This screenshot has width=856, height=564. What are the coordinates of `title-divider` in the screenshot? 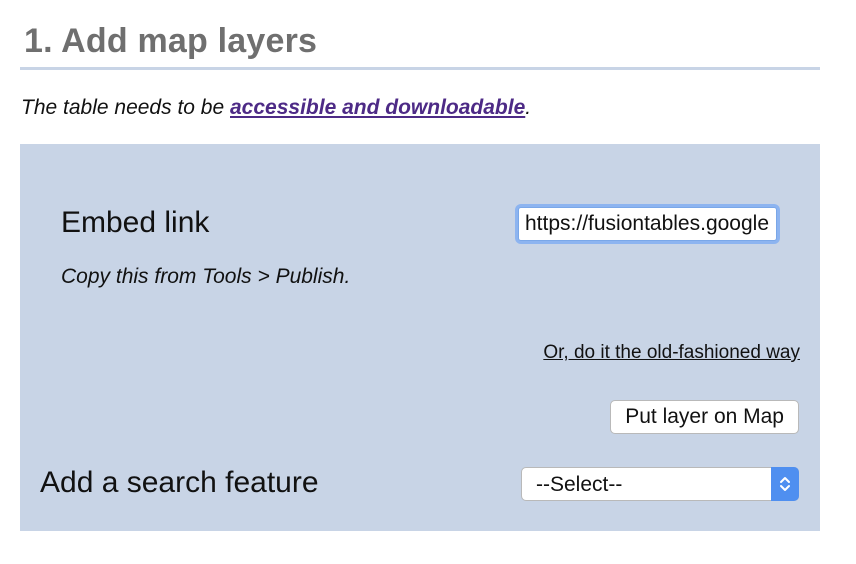 It's located at (420, 68).